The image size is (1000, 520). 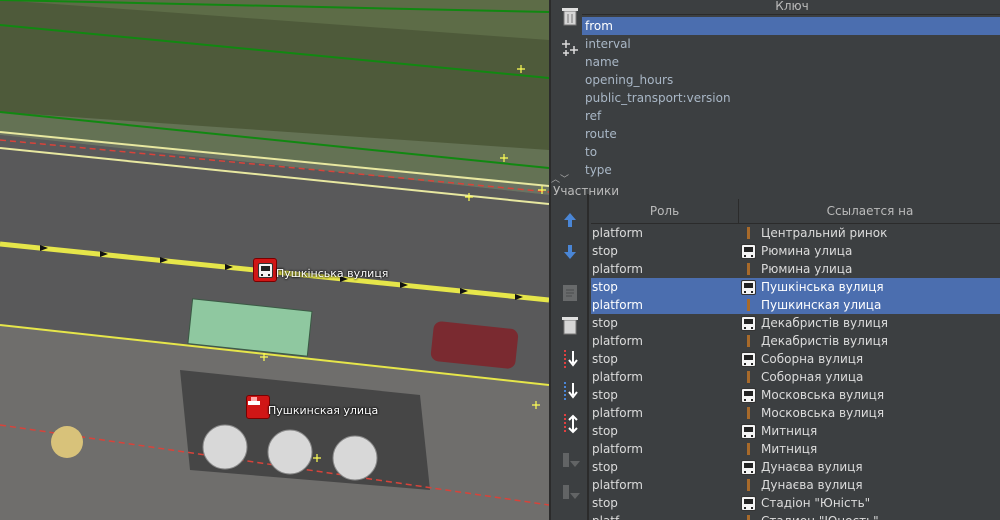 What do you see at coordinates (332, 273) in the screenshot?
I see `stop-label-top: Пушкінська вулиця` at bounding box center [332, 273].